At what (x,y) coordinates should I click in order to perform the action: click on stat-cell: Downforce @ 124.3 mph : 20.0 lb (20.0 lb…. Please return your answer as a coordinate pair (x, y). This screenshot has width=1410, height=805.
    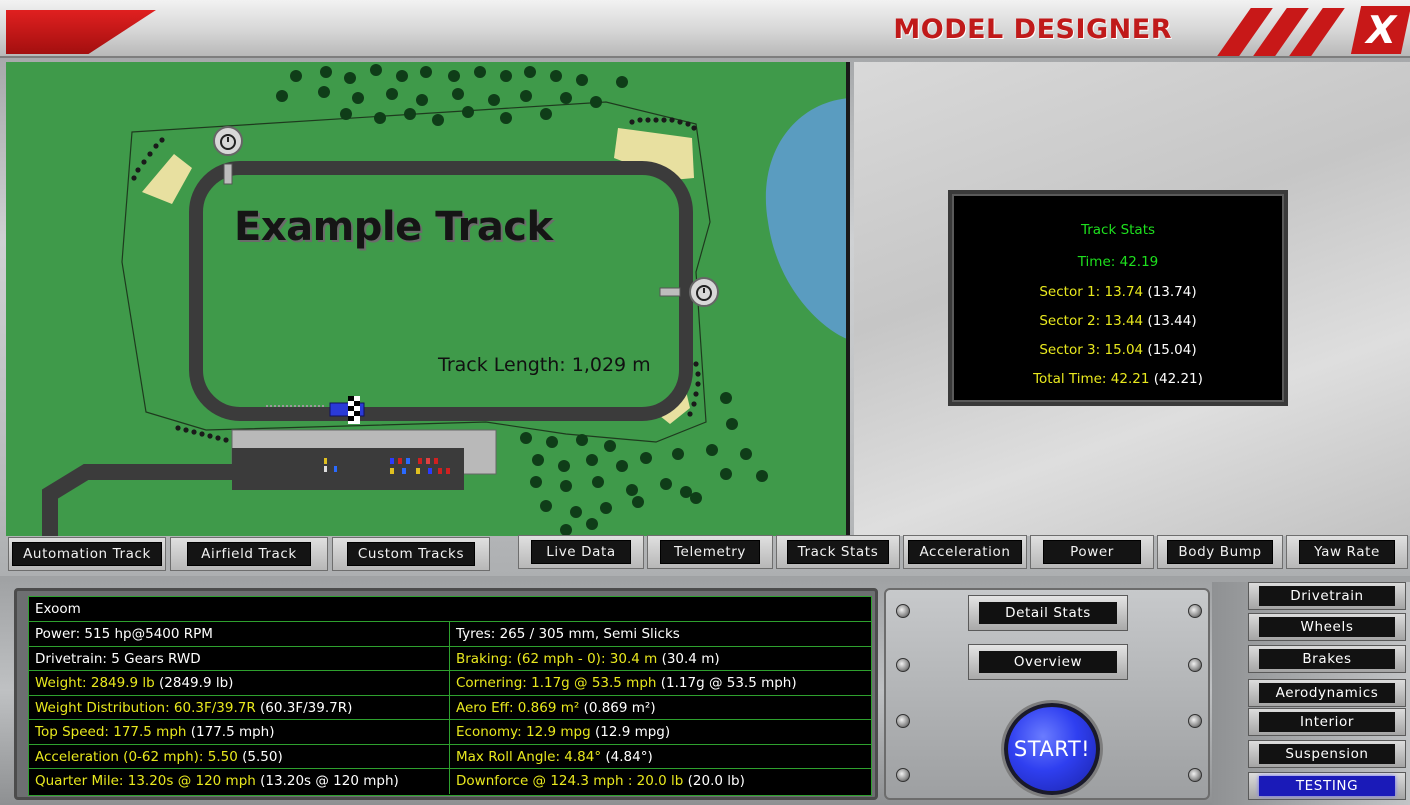
    Looking at the image, I should click on (661, 781).